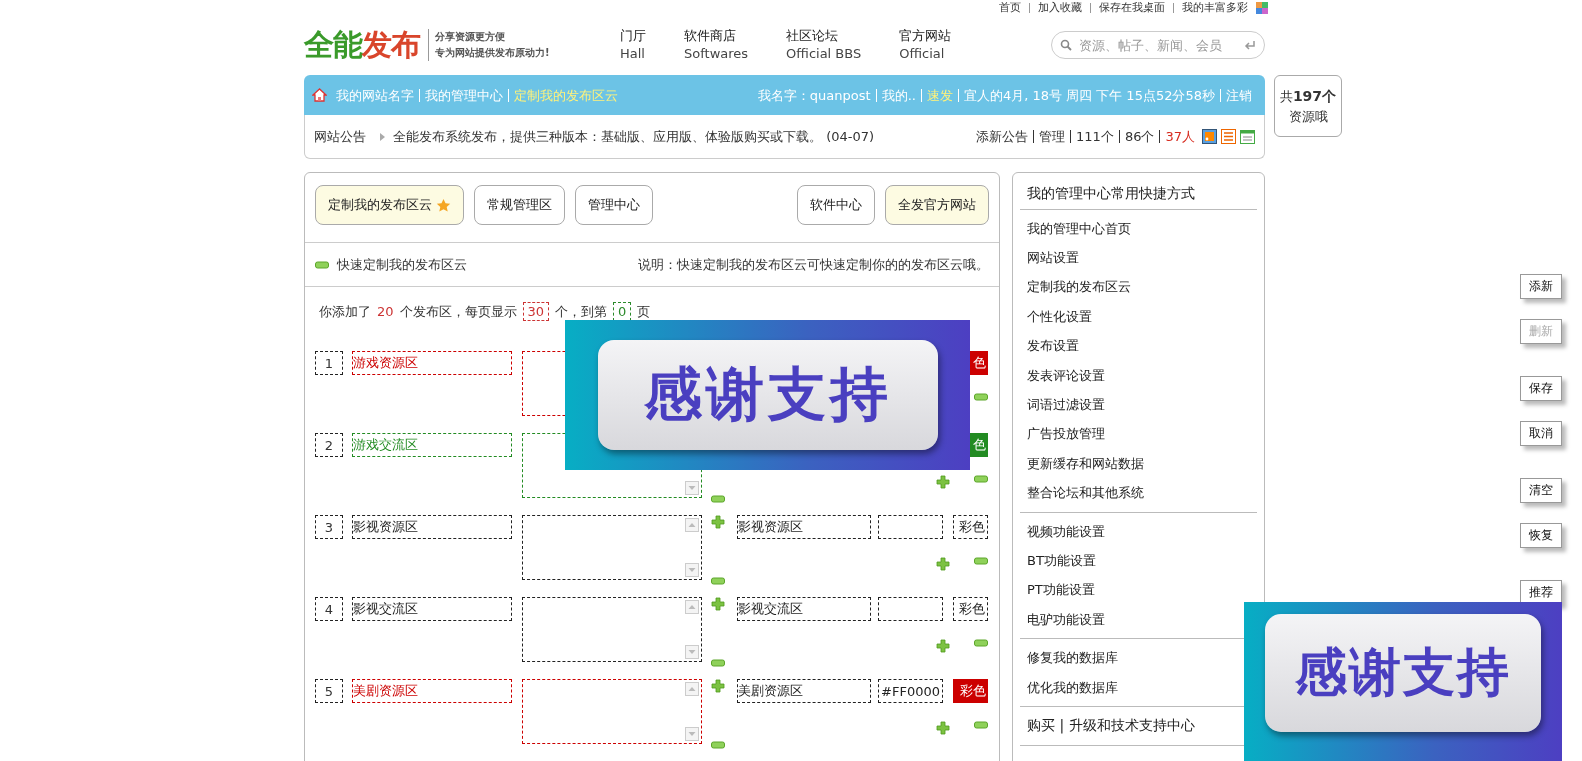 The image size is (1582, 761). What do you see at coordinates (1308, 116) in the screenshot?
I see `resource-count-label: 资源哦` at bounding box center [1308, 116].